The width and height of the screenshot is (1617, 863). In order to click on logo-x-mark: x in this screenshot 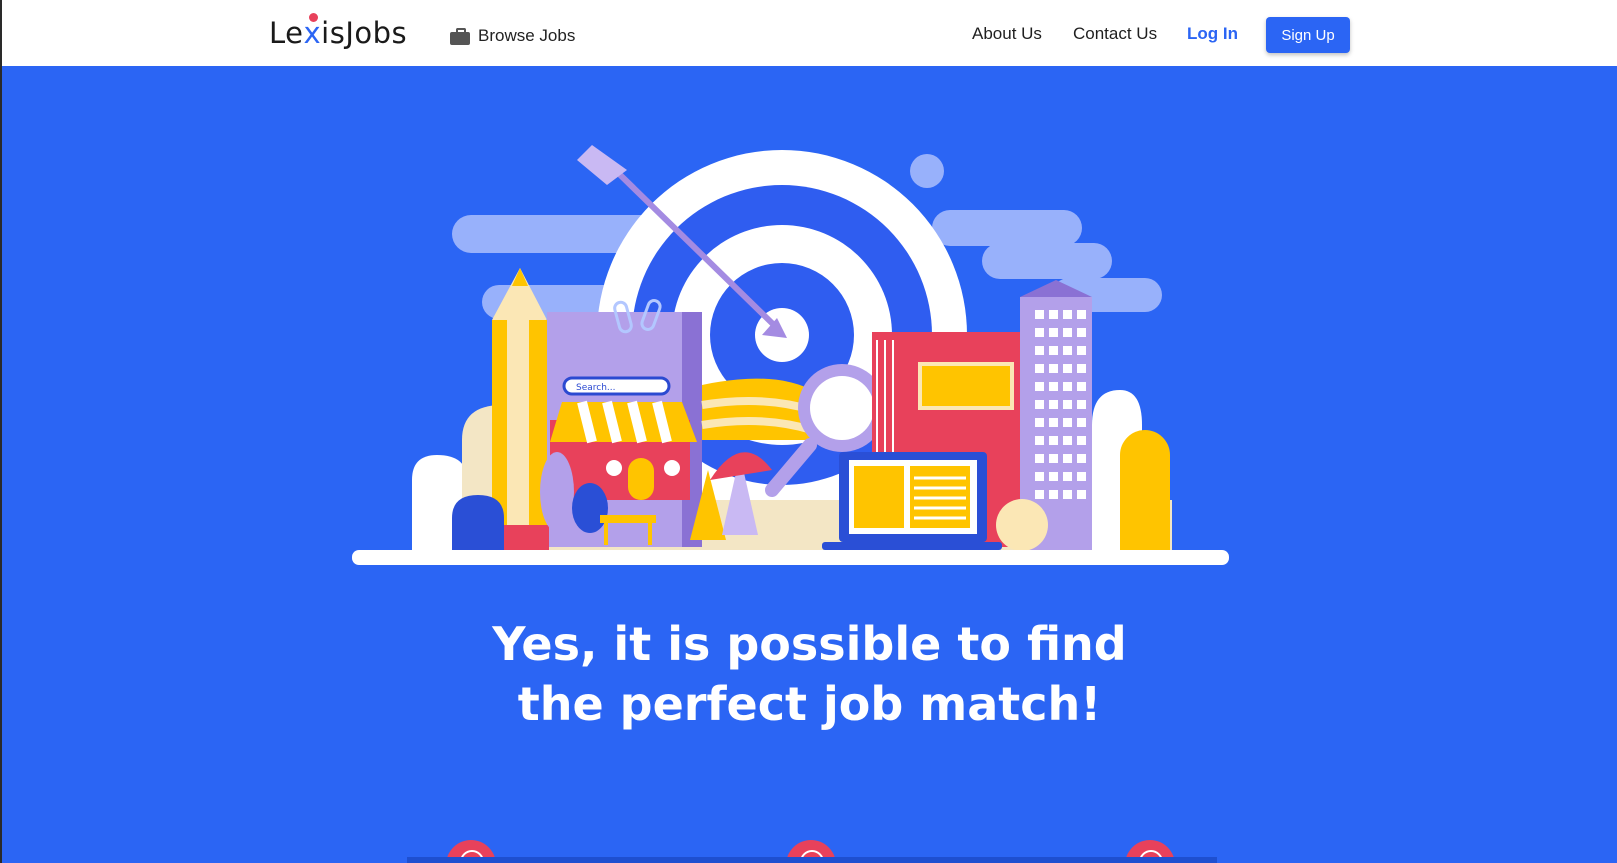, I will do `click(312, 33)`.